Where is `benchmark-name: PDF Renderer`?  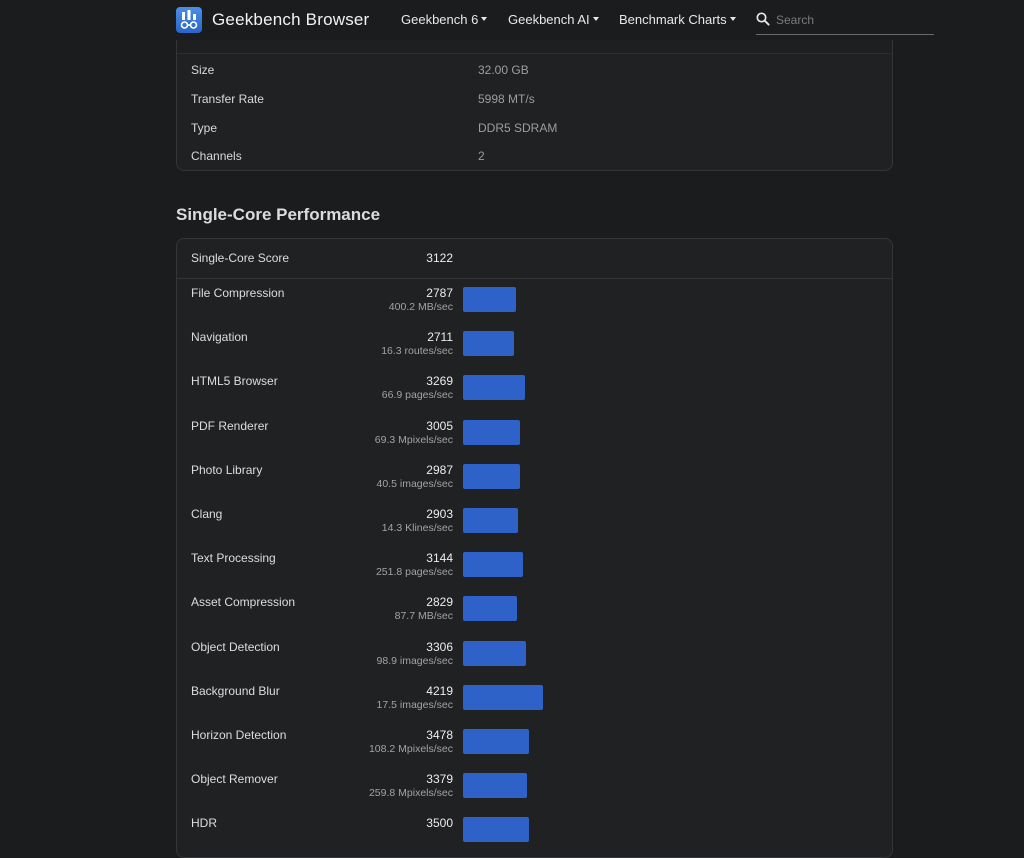 benchmark-name: PDF Renderer is located at coordinates (230, 425).